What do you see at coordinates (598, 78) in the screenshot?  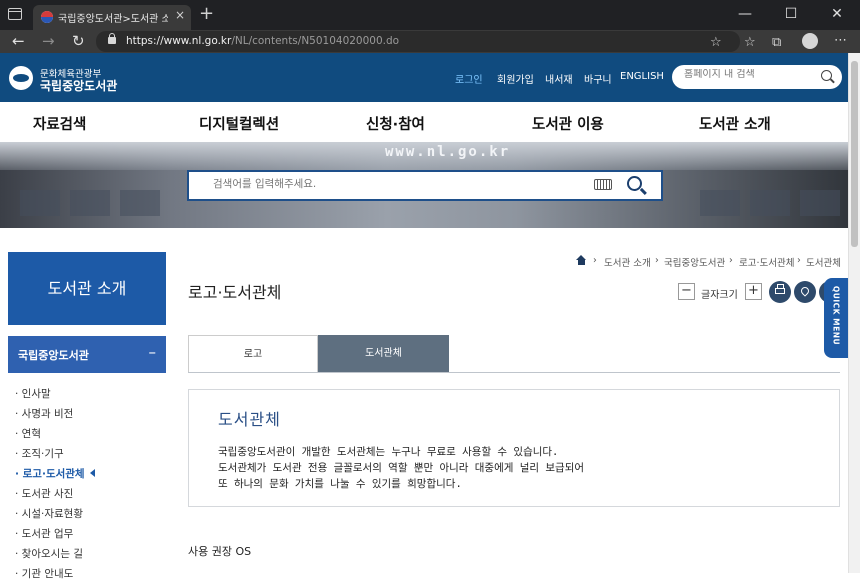 I see `cart-link: 바구니` at bounding box center [598, 78].